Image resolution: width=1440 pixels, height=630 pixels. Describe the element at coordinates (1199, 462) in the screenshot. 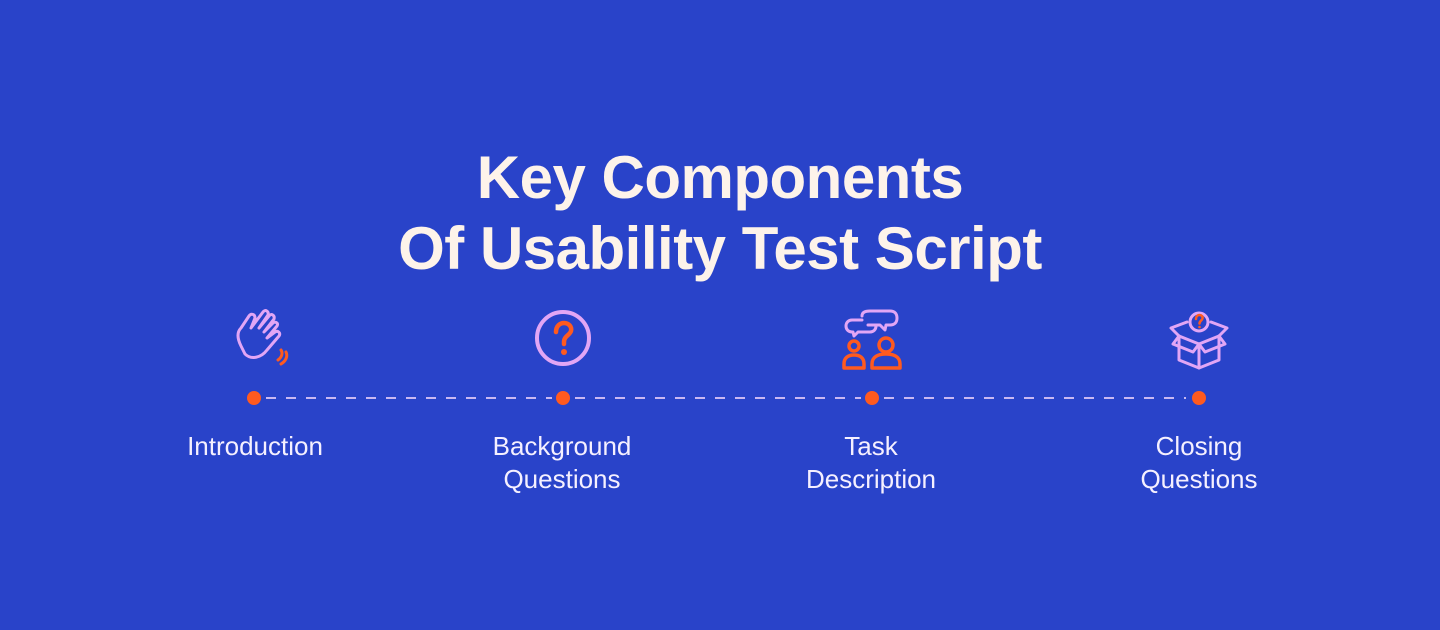

I see `step-label-closing-questions: Closing Questions` at that location.